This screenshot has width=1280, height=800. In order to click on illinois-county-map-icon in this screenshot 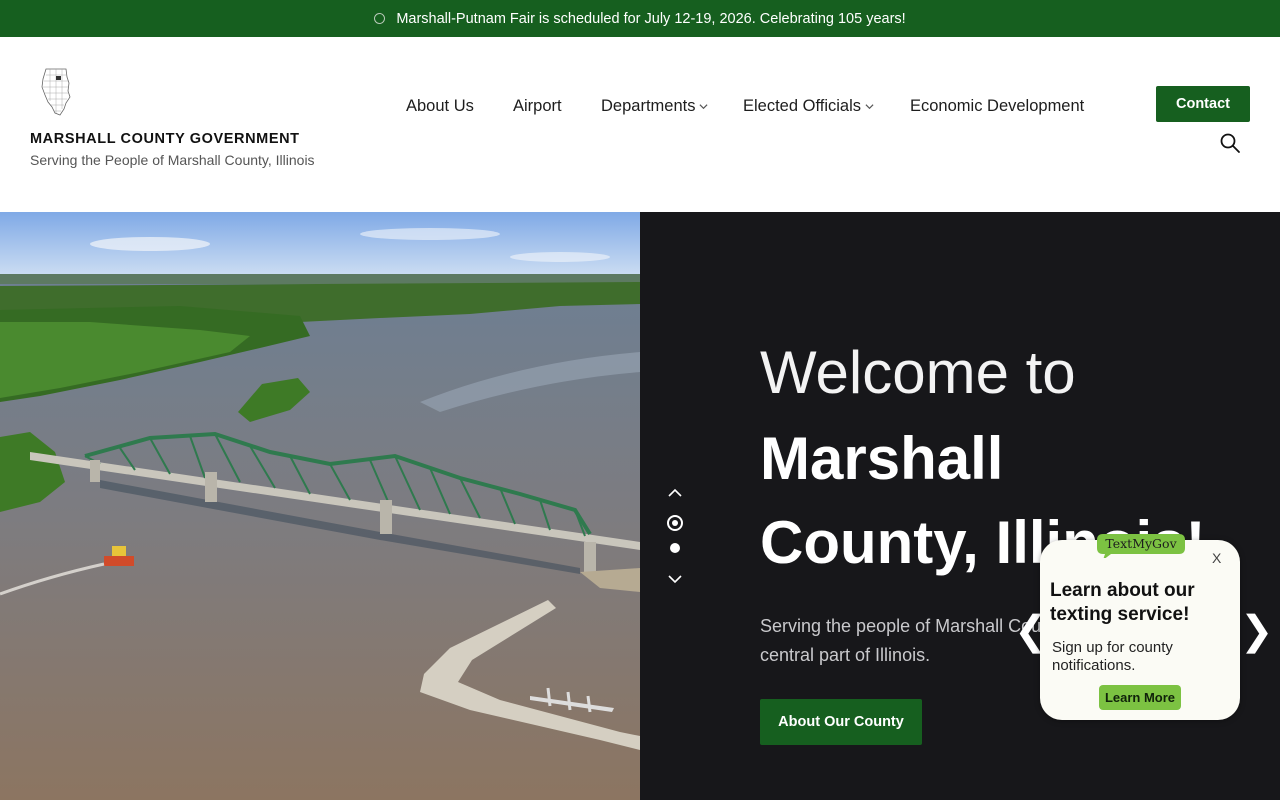, I will do `click(56, 92)`.